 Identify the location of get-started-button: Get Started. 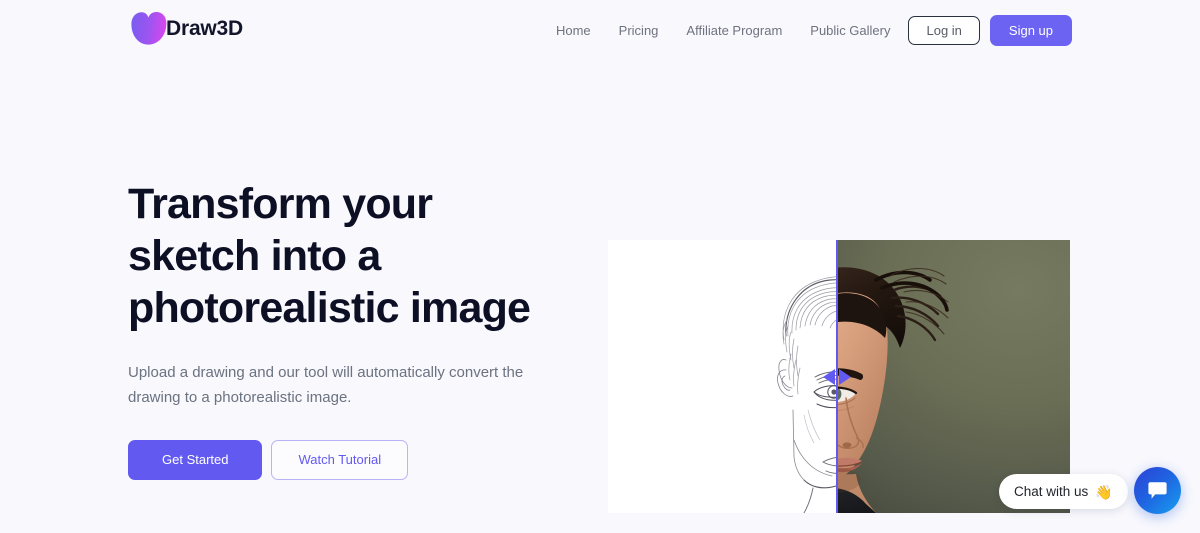
(195, 460).